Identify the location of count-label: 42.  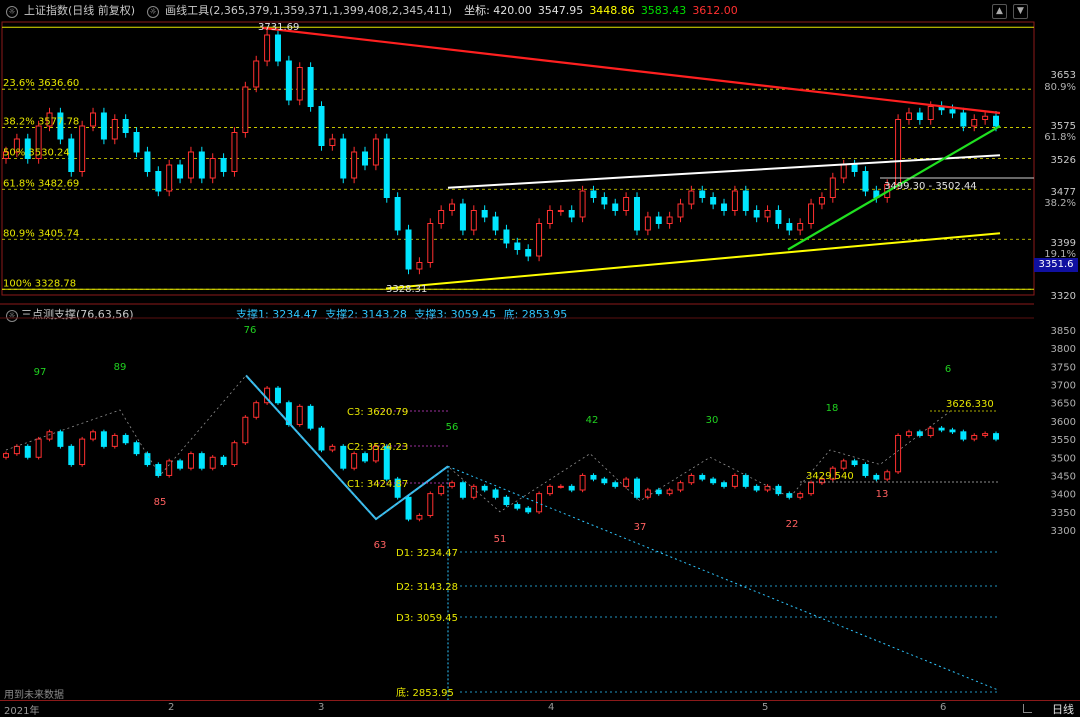
(592, 420).